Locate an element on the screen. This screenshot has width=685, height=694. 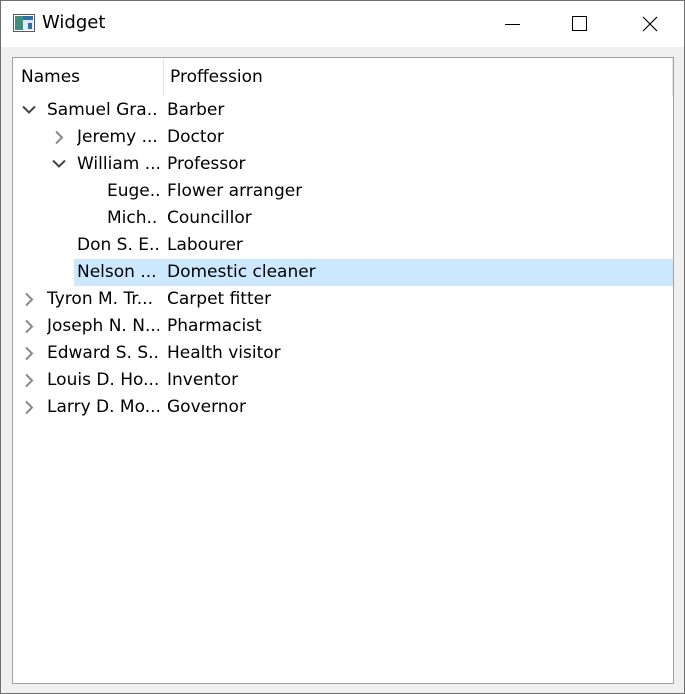
tree-row: William ... Professor is located at coordinates (343, 164).